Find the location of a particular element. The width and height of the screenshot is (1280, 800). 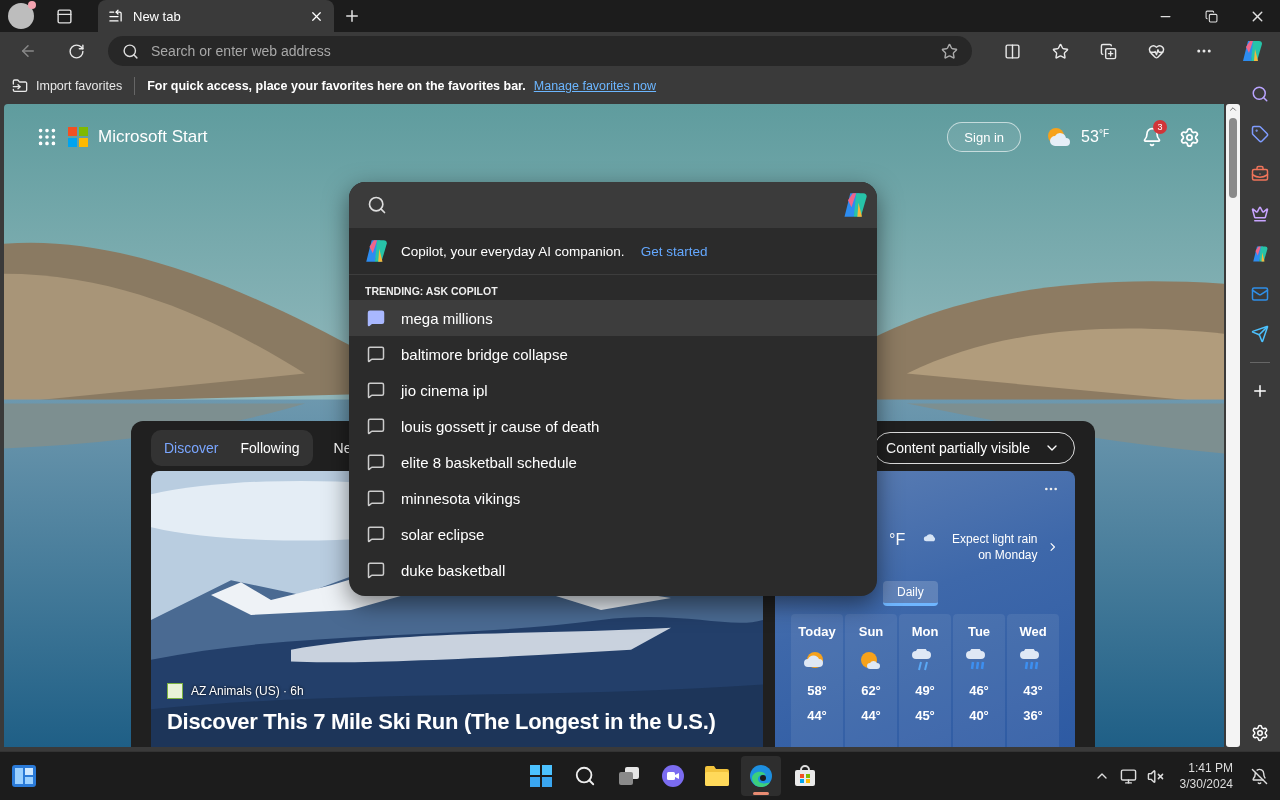

import-icon is located at coordinates (20, 86).